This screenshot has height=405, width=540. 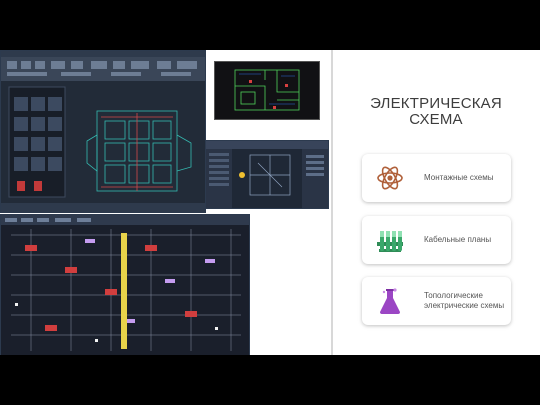 I want to click on slide-title: ЭЛЕКТРИЧЕСКАЯ СХЕМА, so click(x=436, y=111).